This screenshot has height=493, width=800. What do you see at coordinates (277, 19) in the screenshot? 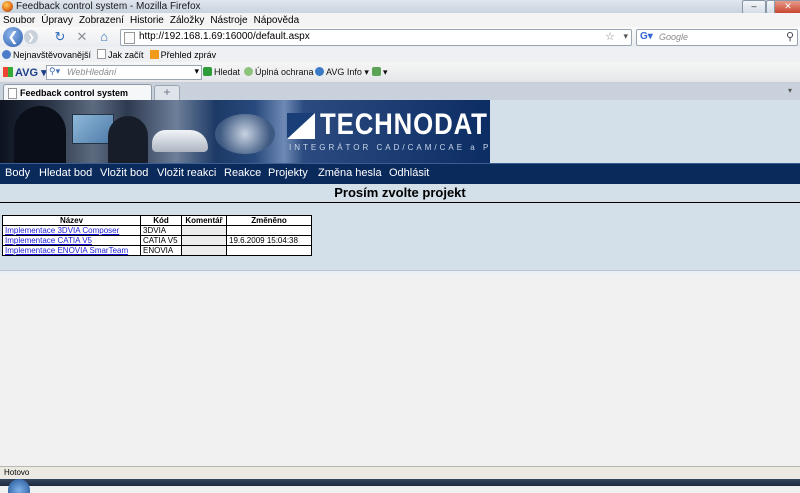
I see `menu-napoveda: Nápověda` at bounding box center [277, 19].